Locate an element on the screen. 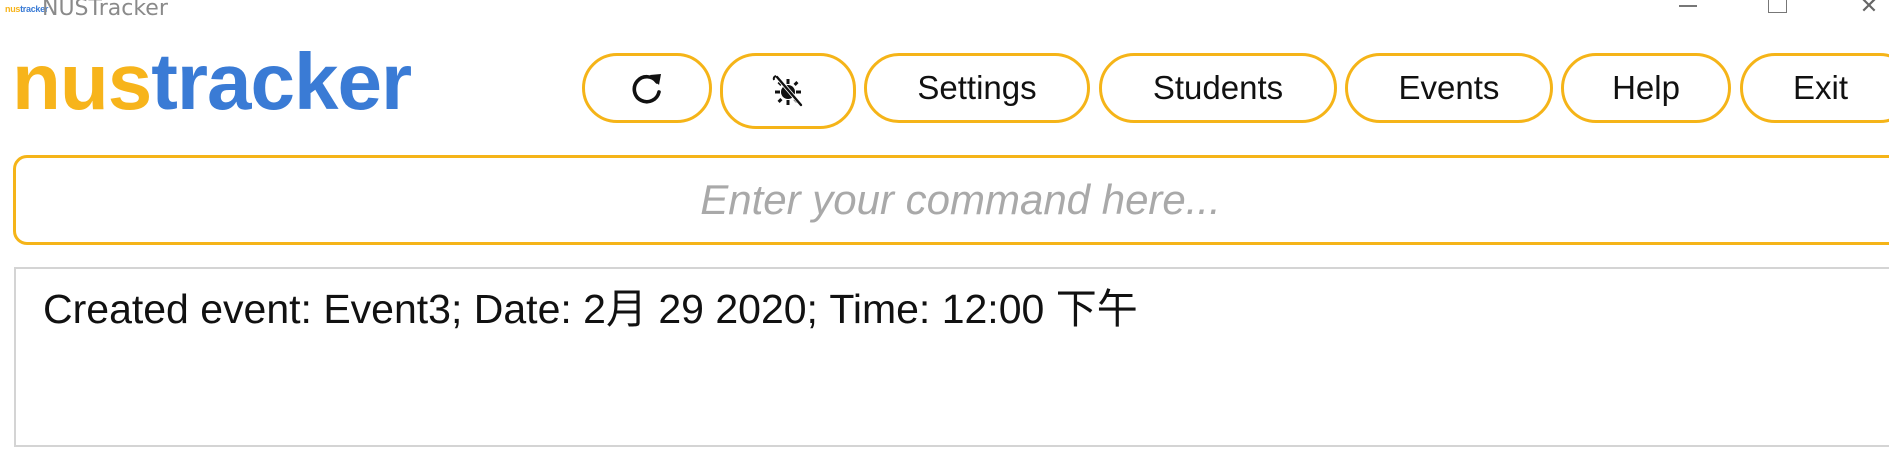  logo-nus: nus is located at coordinates (82, 81).